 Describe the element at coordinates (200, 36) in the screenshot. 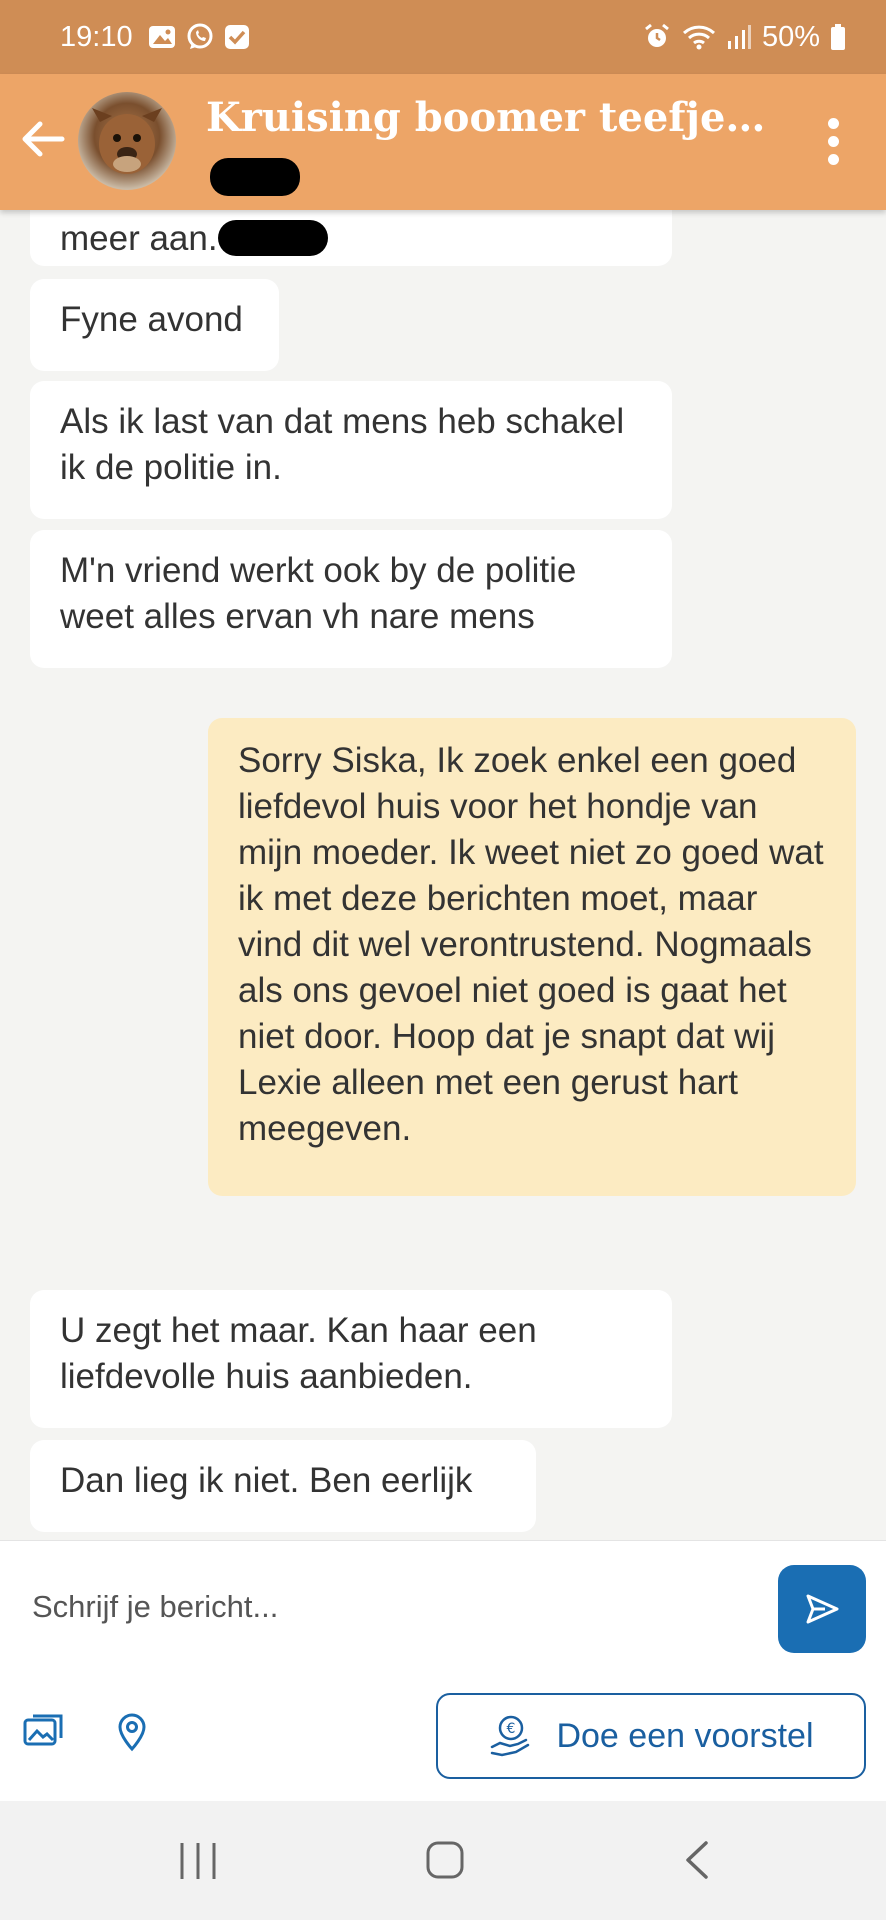

I see `whatsapp-icon` at that location.